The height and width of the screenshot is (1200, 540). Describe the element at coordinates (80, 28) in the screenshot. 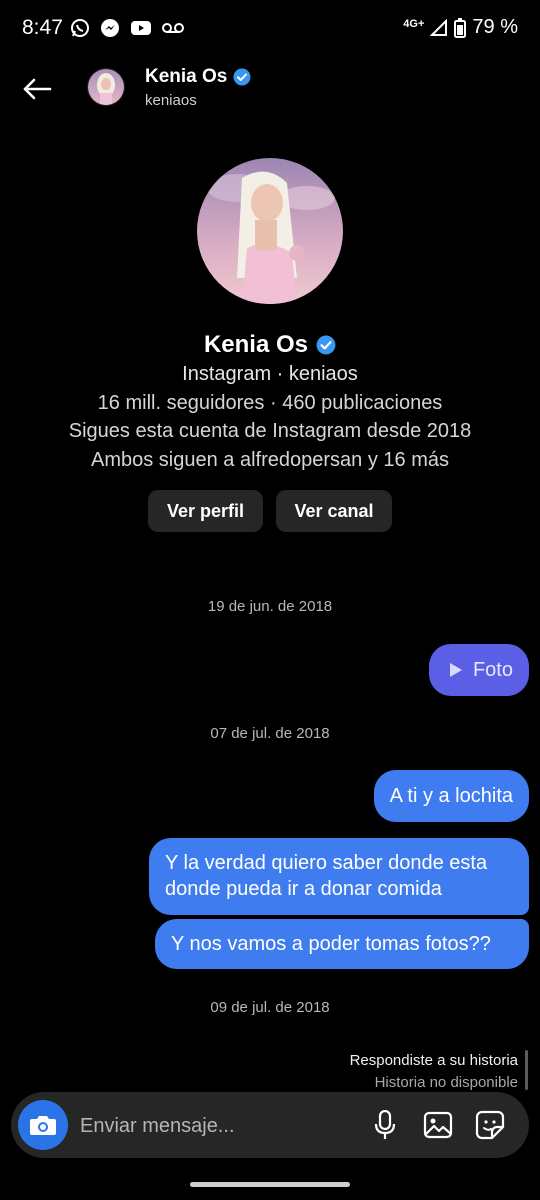

I see `whatsapp-icon` at that location.